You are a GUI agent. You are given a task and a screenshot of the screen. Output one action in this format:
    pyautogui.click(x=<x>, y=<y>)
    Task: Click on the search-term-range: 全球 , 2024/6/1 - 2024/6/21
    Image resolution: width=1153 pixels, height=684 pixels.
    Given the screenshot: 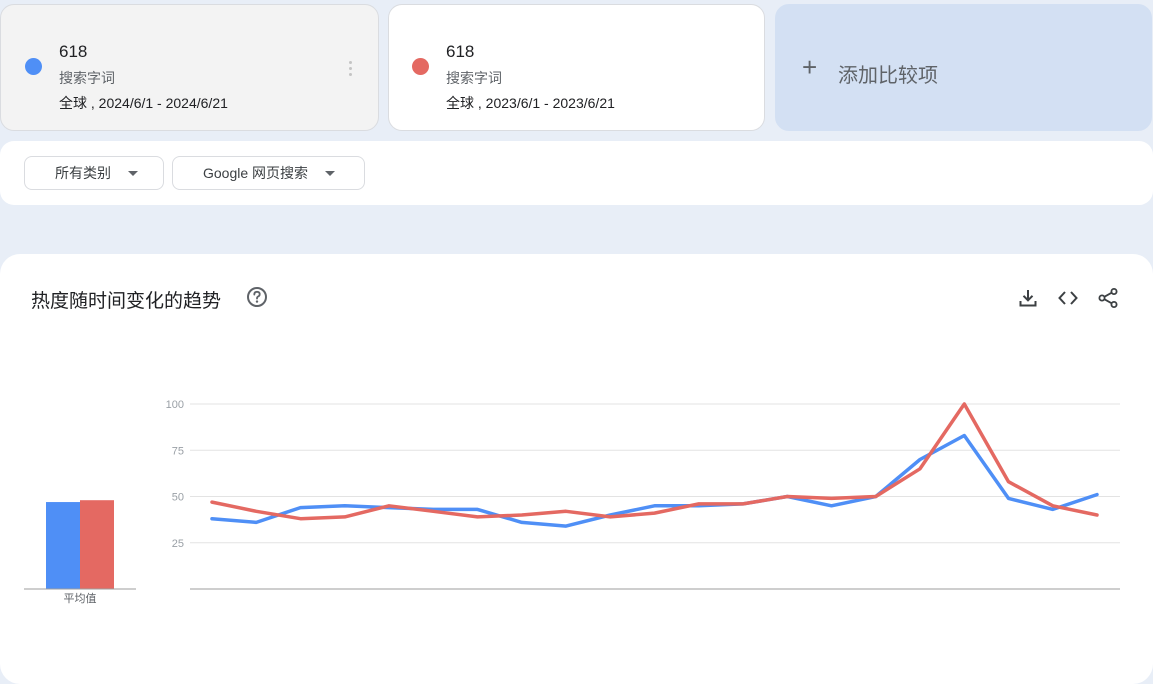 What is the action you would take?
    pyautogui.click(x=143, y=103)
    